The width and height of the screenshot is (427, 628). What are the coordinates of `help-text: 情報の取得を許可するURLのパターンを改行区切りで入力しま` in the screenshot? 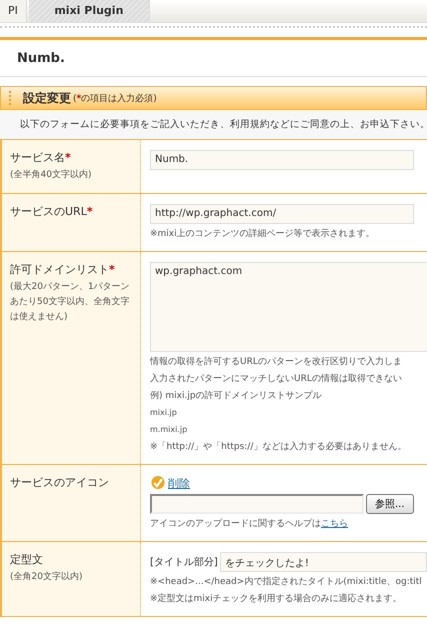 It's located at (276, 362).